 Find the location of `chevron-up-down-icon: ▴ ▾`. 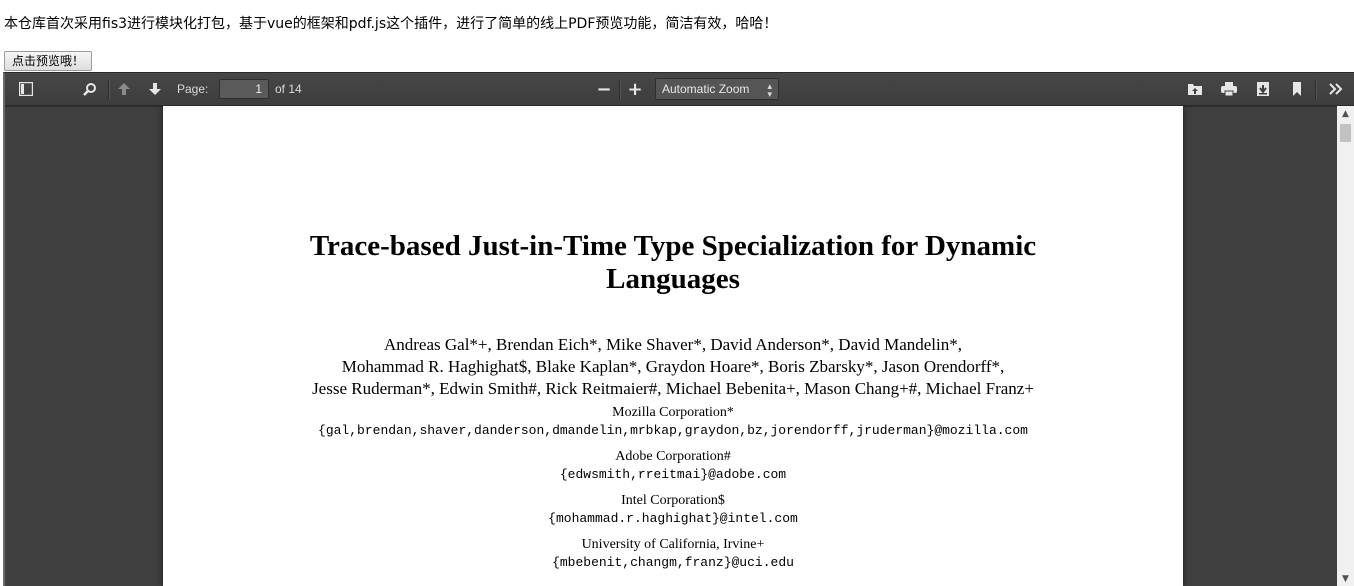

chevron-up-down-icon: ▴ ▾ is located at coordinates (769, 90).